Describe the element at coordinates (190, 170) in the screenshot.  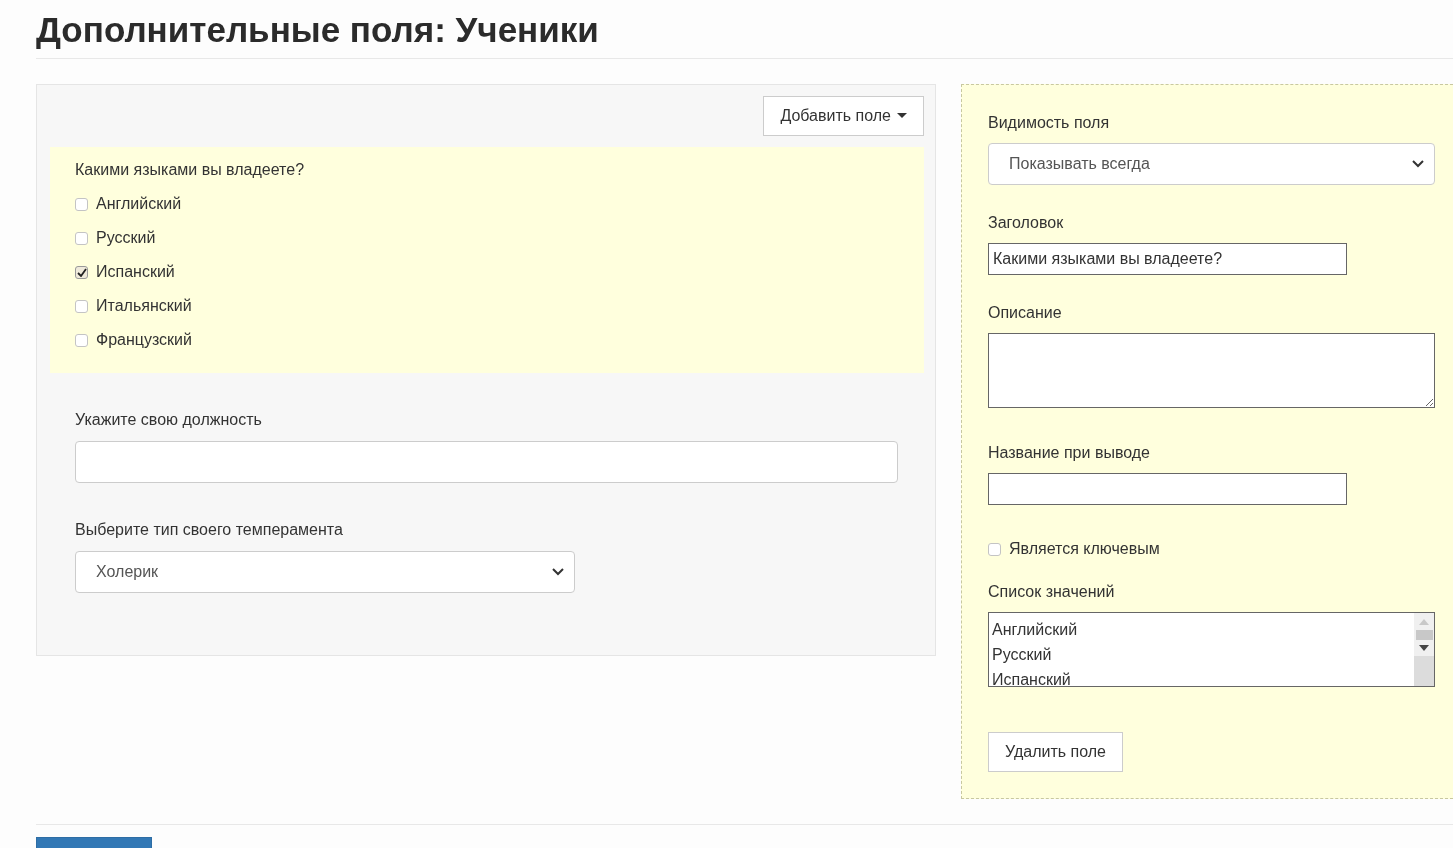
I see `field-label: Какими языками вы владеете?` at that location.